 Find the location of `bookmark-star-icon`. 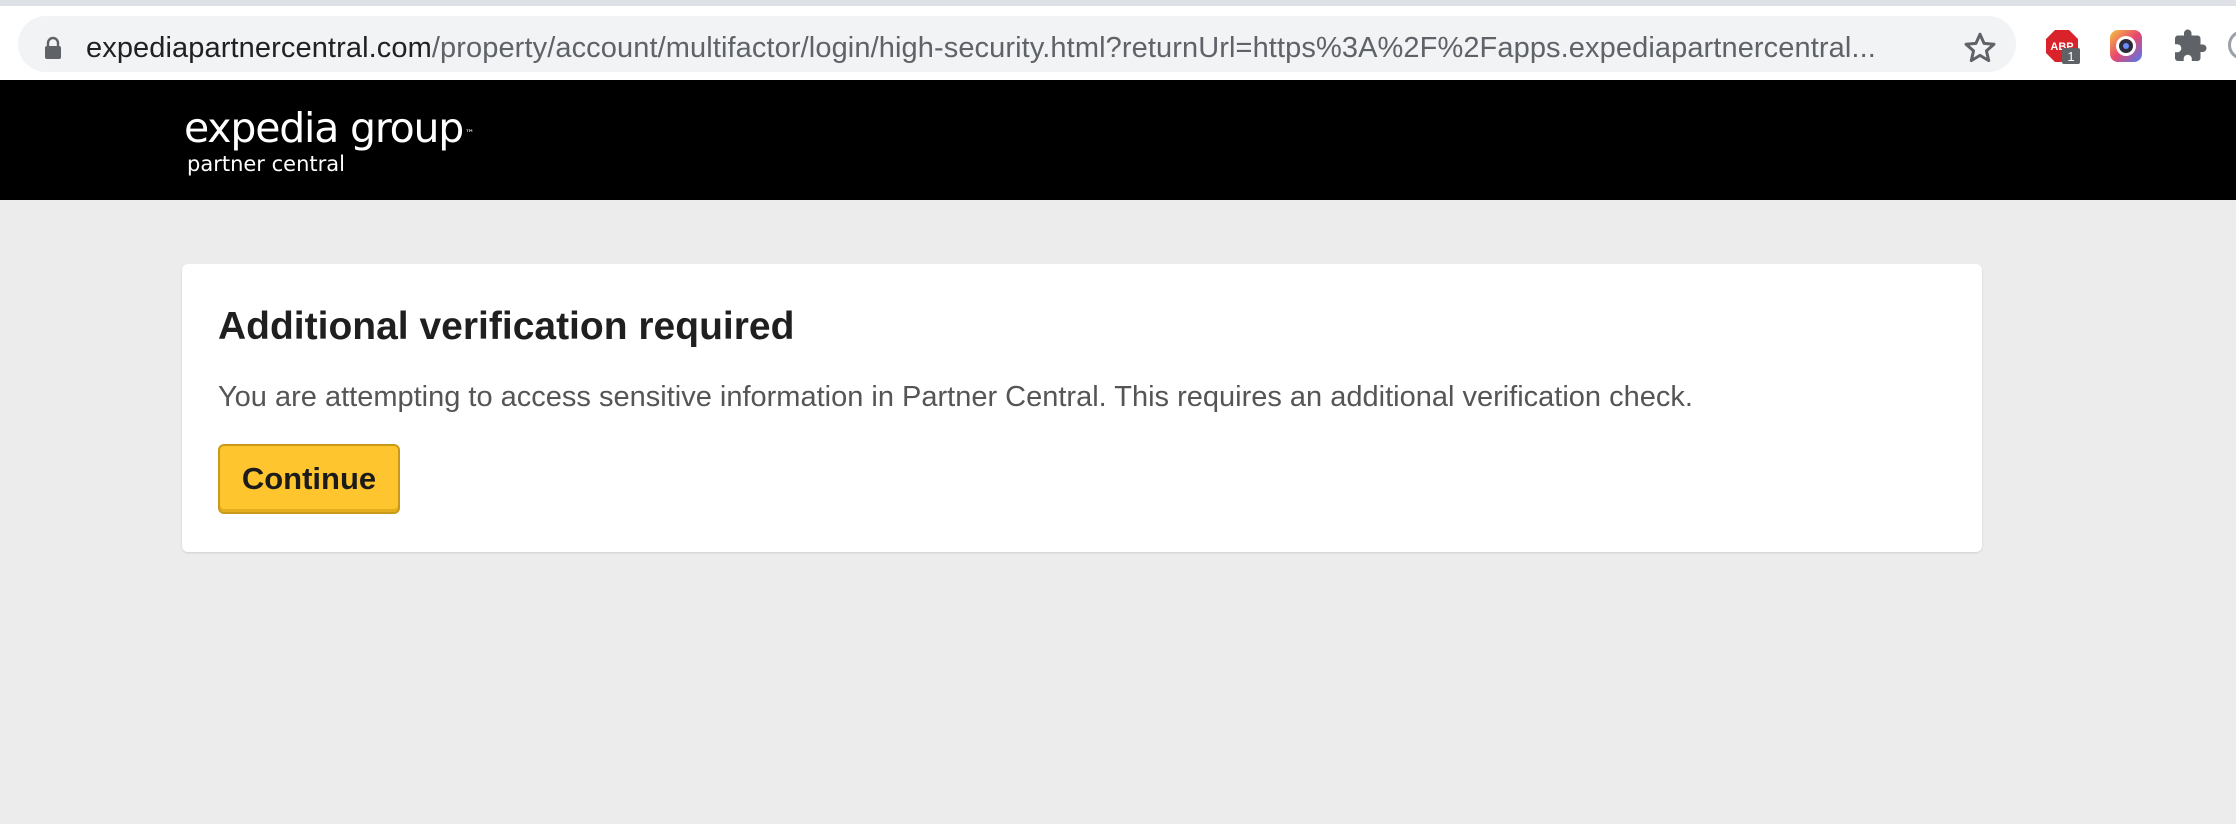

bookmark-star-icon is located at coordinates (1980, 48).